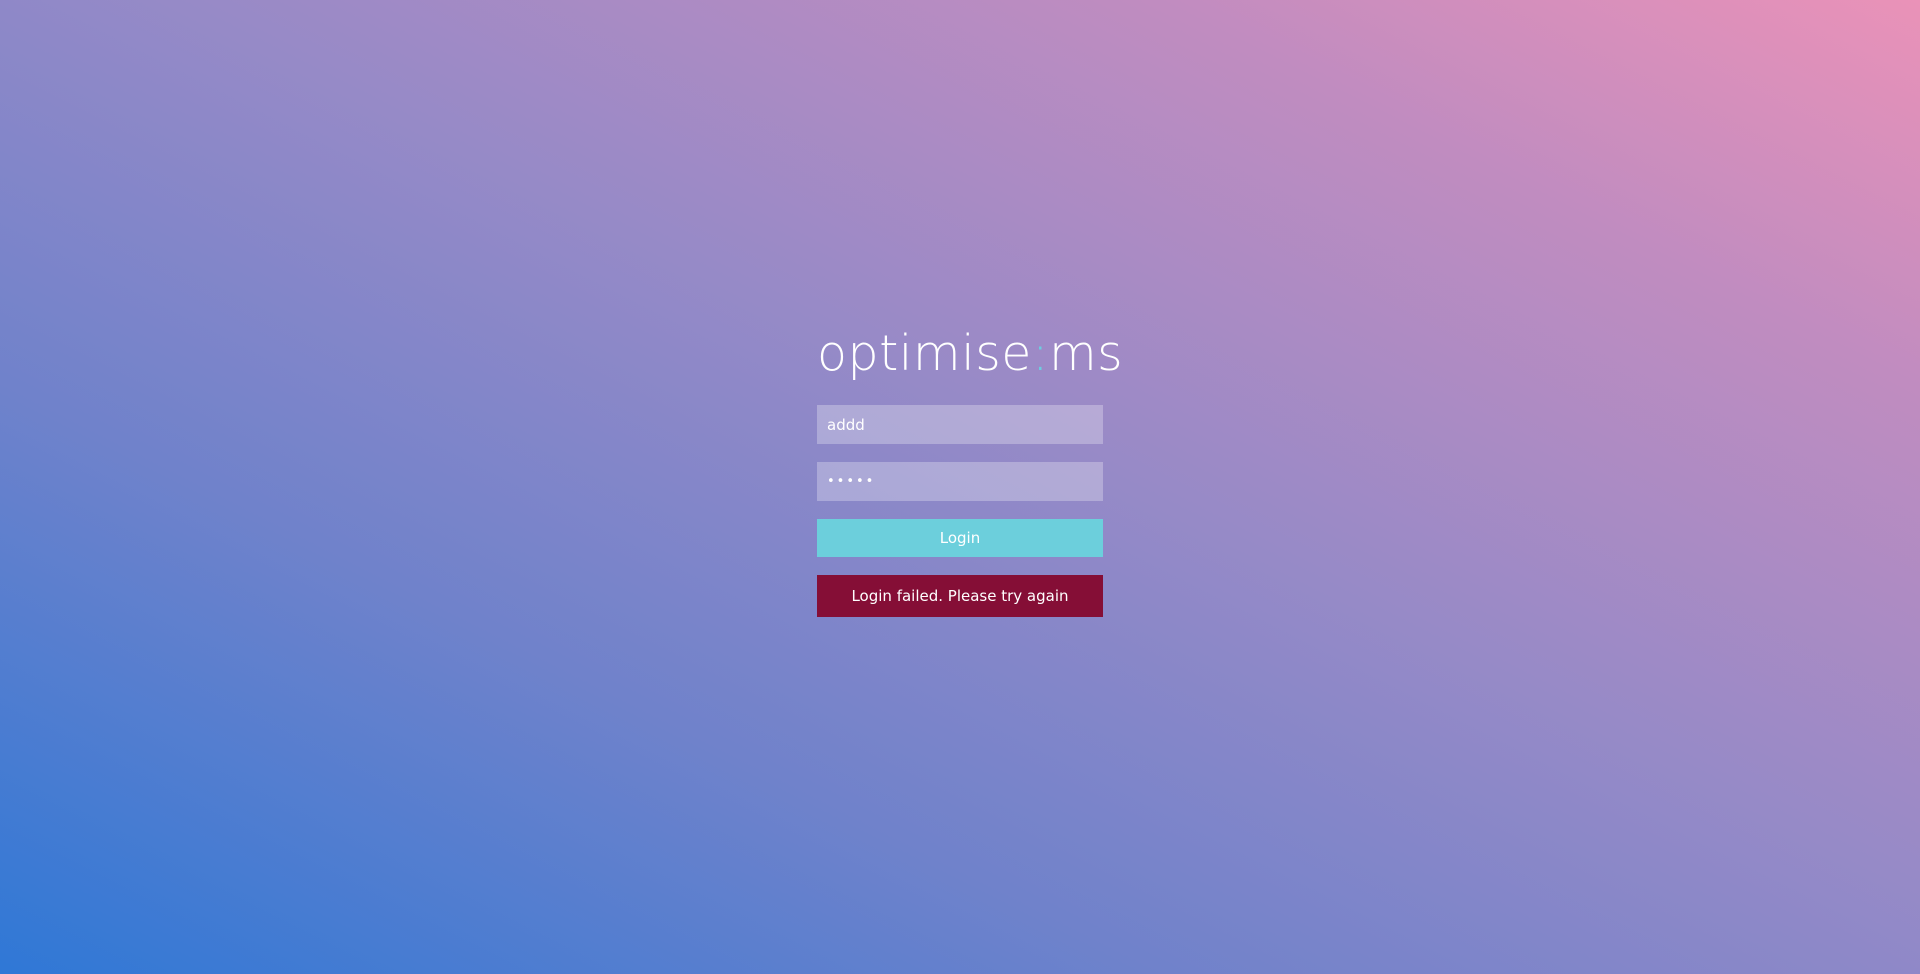 This screenshot has height=974, width=1920. I want to click on logo-text-main: optimise, so click(924, 353).